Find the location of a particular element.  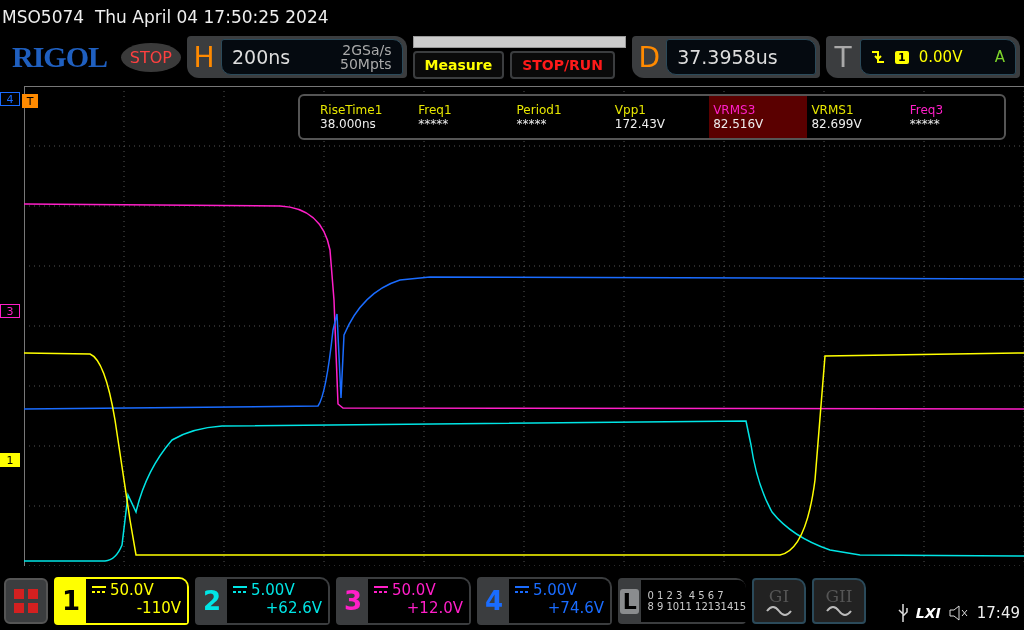

measurement-item: VRMS1 82.699V is located at coordinates (856, 117).